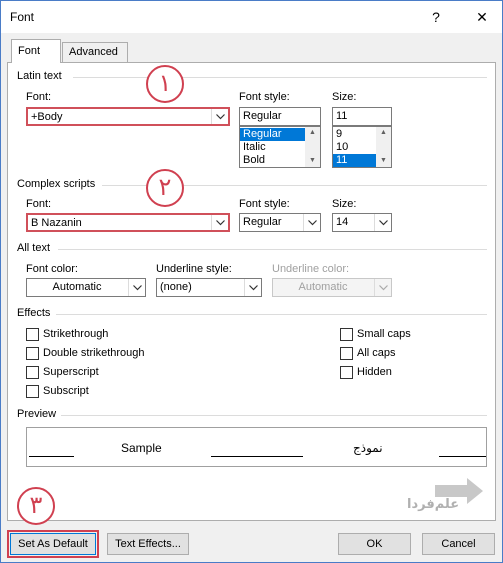 The height and width of the screenshot is (563, 503). I want to click on annotation-two: ٢, so click(165, 188).